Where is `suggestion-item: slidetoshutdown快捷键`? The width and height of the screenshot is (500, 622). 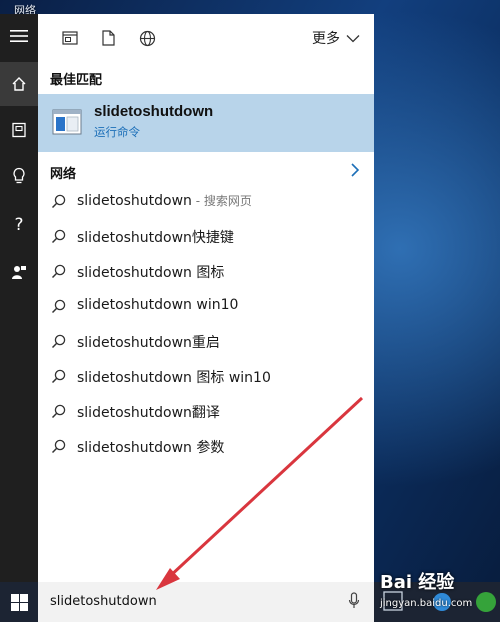 suggestion-item: slidetoshutdown快捷键 is located at coordinates (206, 236).